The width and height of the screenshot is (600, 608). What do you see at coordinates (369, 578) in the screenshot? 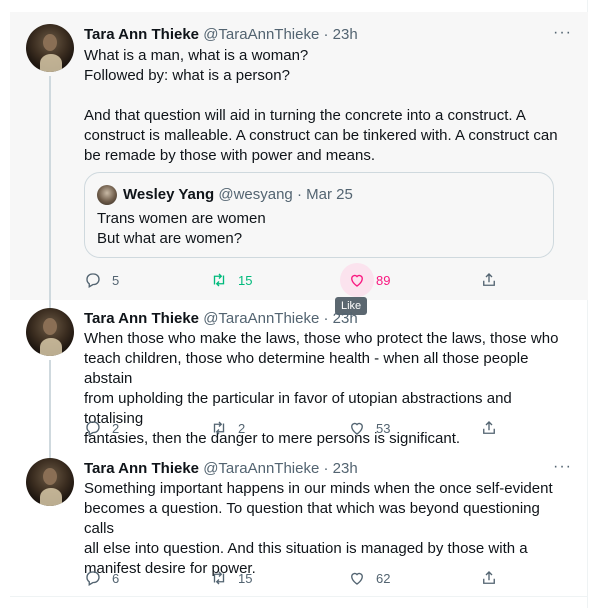
I see `like-button: 62` at bounding box center [369, 578].